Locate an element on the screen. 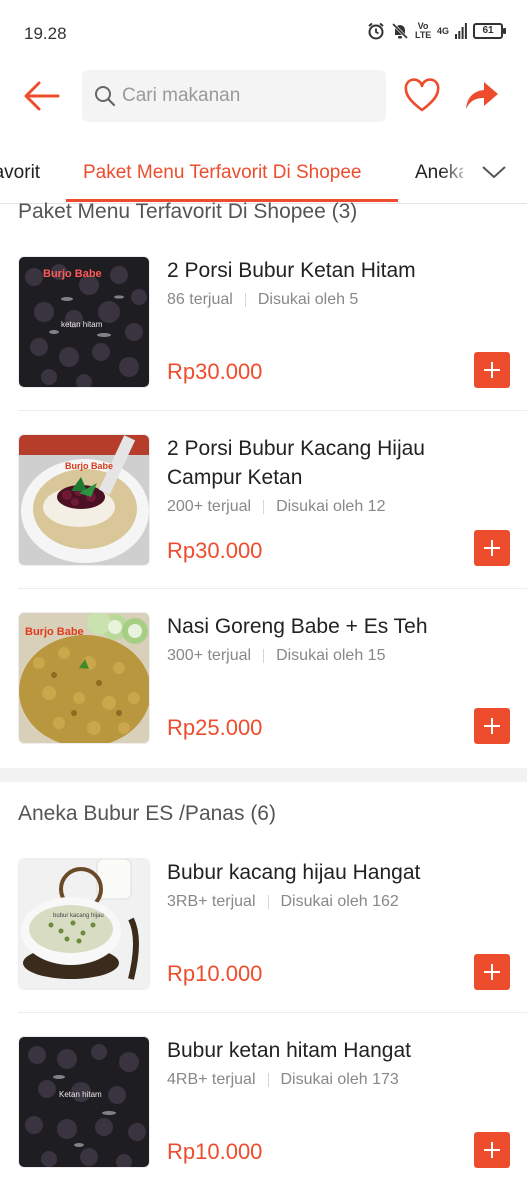  item-meta: 300+ terjual Disukai oleh 15 is located at coordinates (276, 656).